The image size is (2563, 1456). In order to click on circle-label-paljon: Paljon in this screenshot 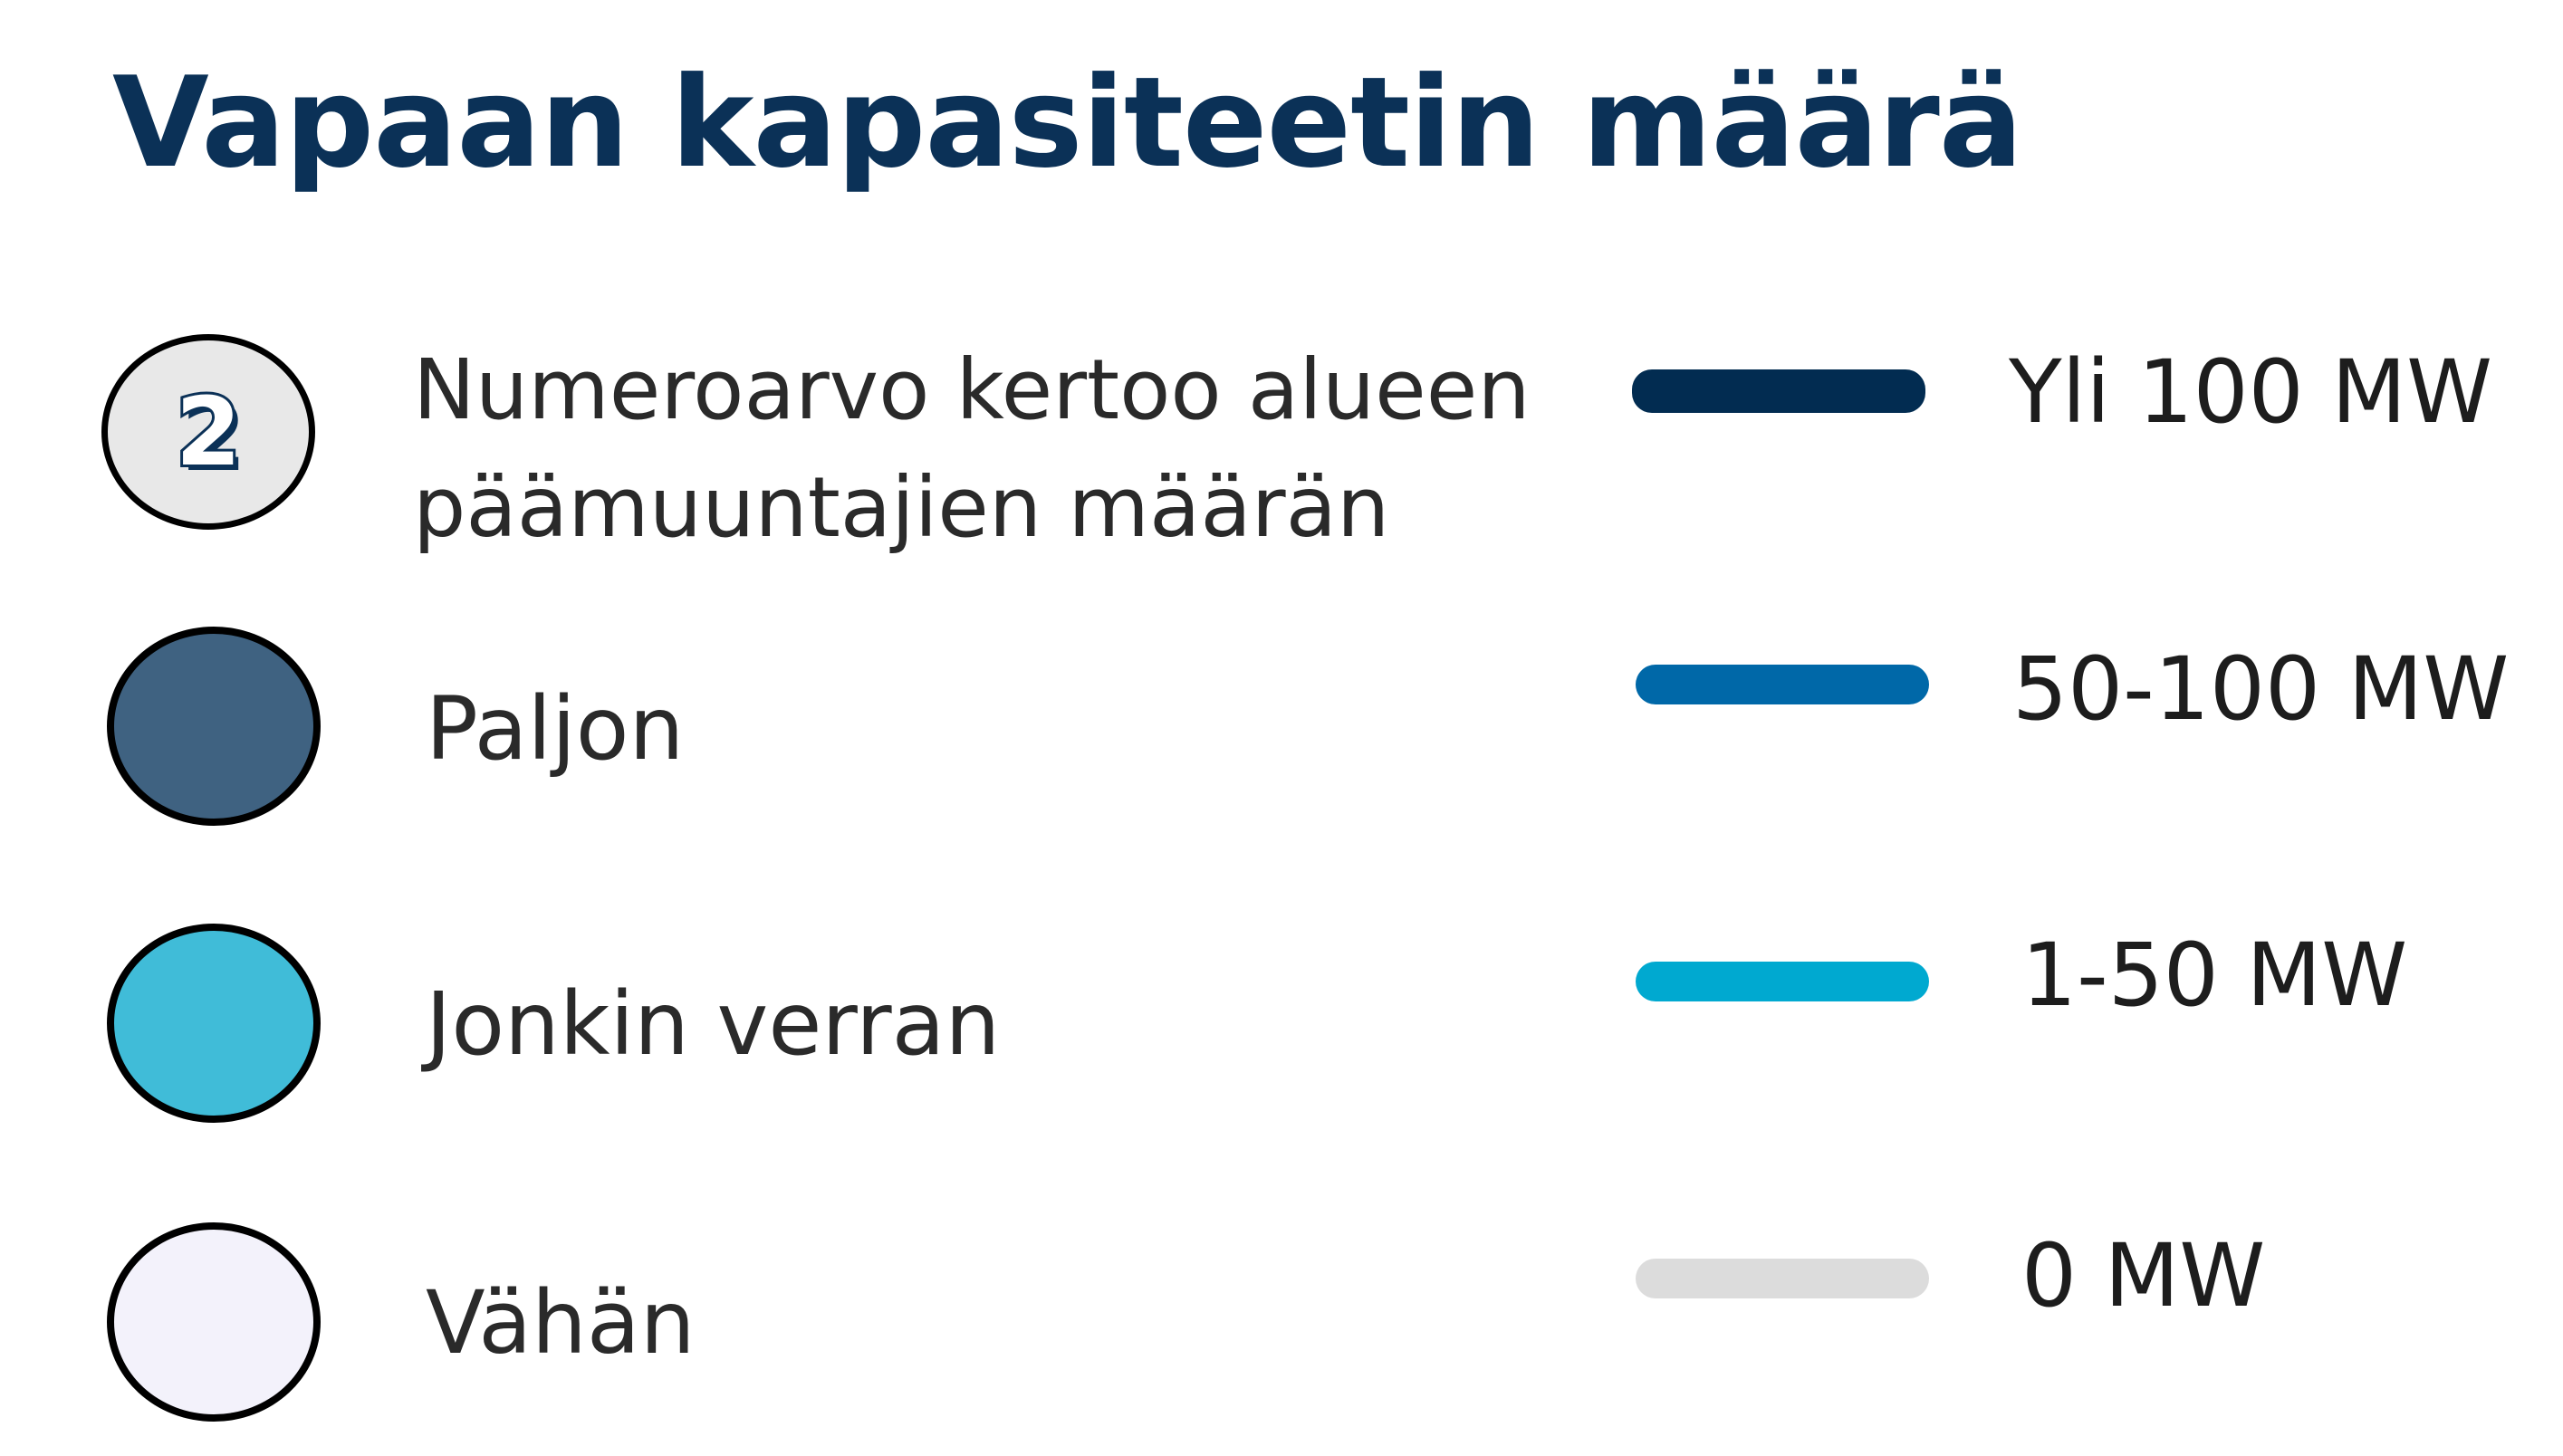, I will do `click(555, 729)`.